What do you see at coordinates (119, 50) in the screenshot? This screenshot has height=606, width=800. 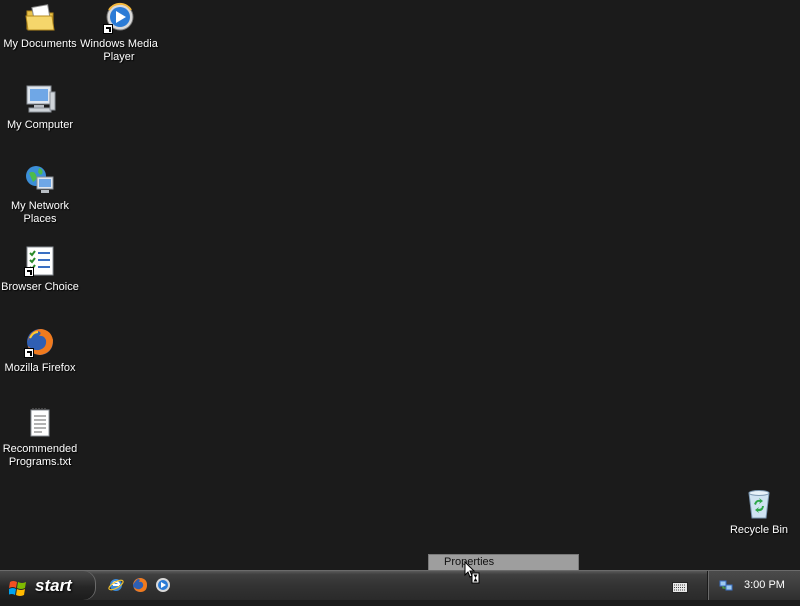 I see `desktop-icon-label: Windows Media Player` at bounding box center [119, 50].